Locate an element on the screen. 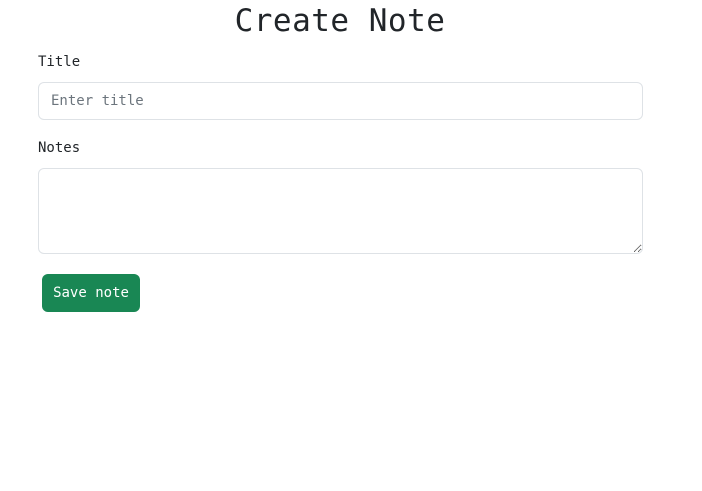  page-title: Create Note is located at coordinates (340, 21).